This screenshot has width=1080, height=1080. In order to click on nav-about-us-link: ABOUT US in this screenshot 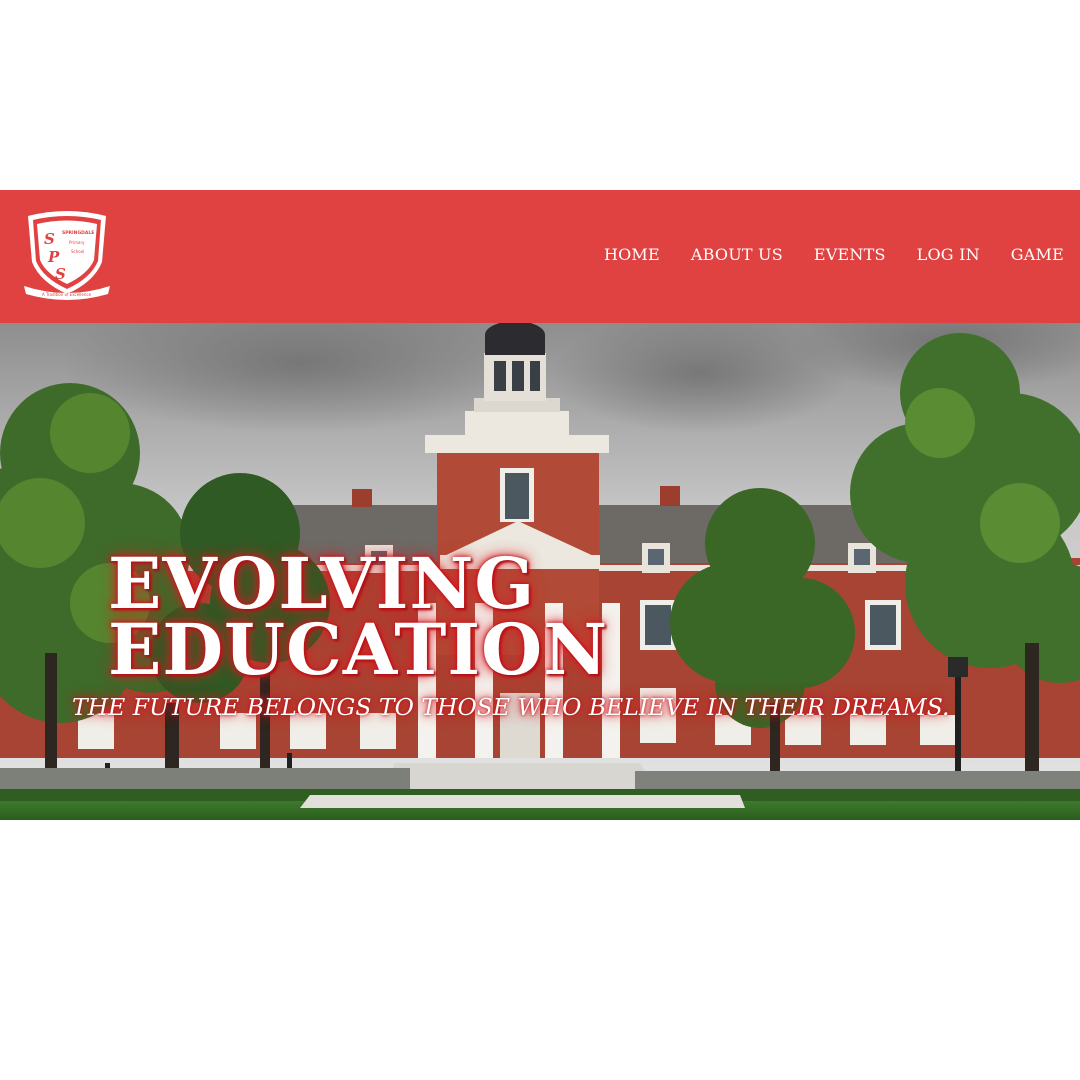, I will do `click(737, 254)`.